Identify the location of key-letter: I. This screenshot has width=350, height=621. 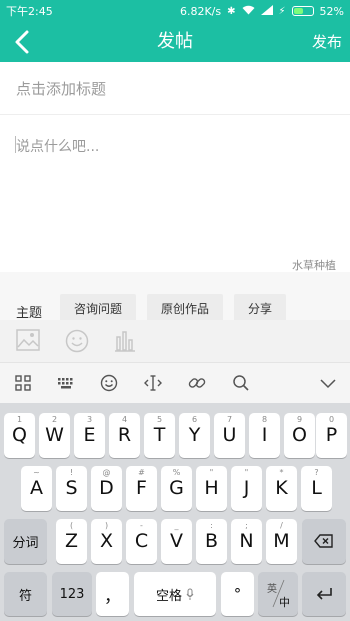
(264, 435).